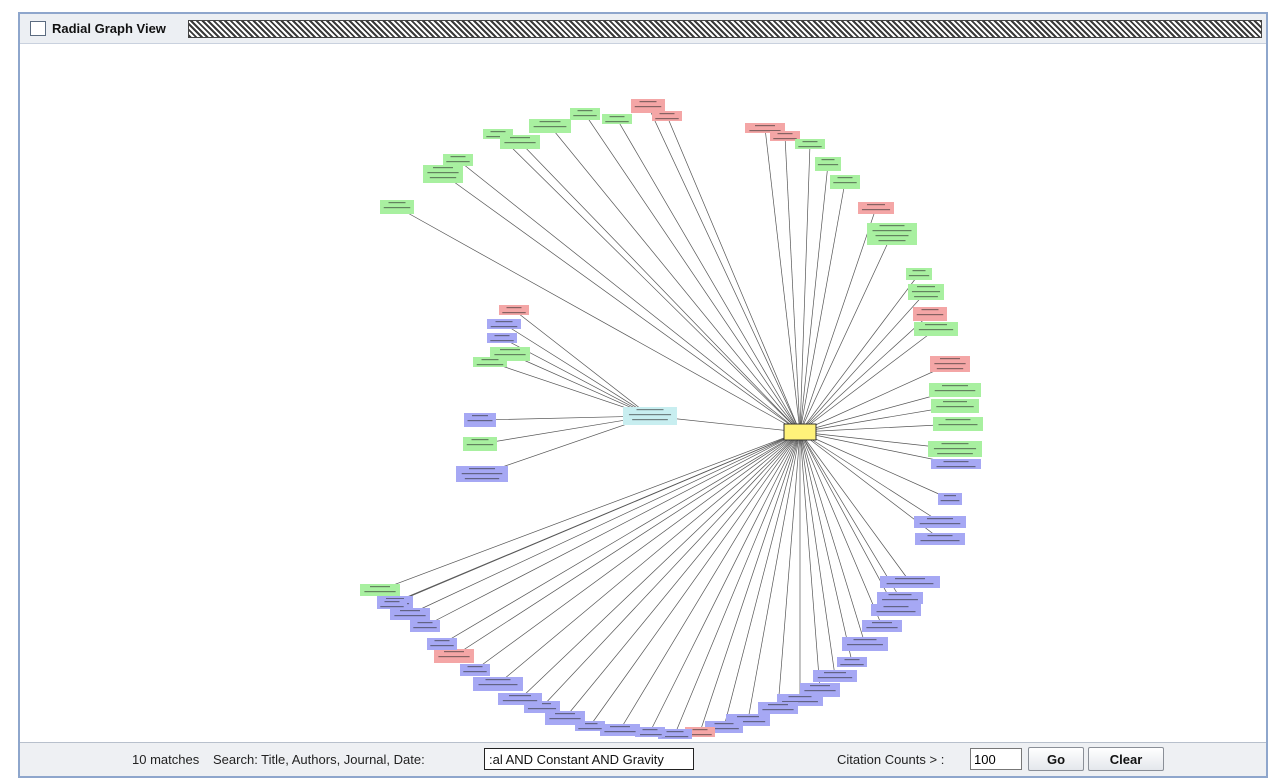 The width and height of the screenshot is (1271, 780). What do you see at coordinates (725, 29) in the screenshot?
I see `titlebar-drag-area` at bounding box center [725, 29].